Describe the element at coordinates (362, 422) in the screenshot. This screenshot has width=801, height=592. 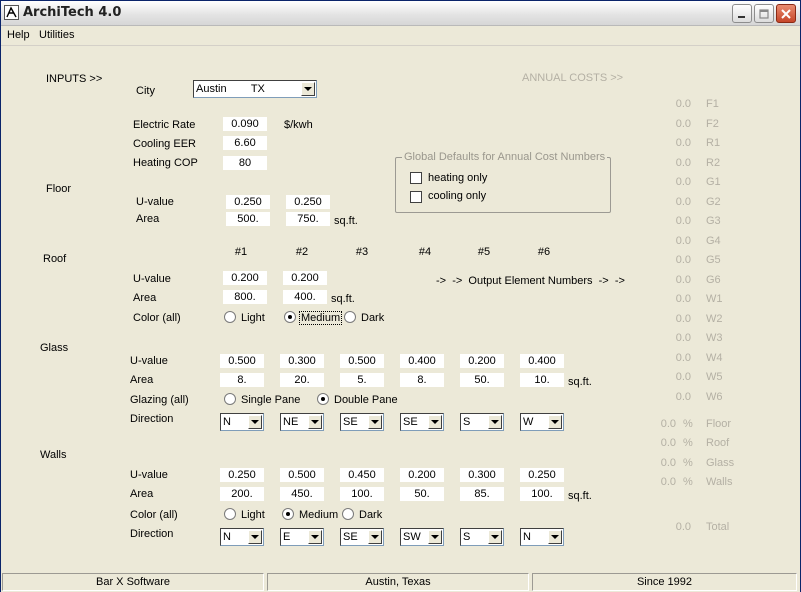
I see `glass-direction-select-3: SE` at that location.